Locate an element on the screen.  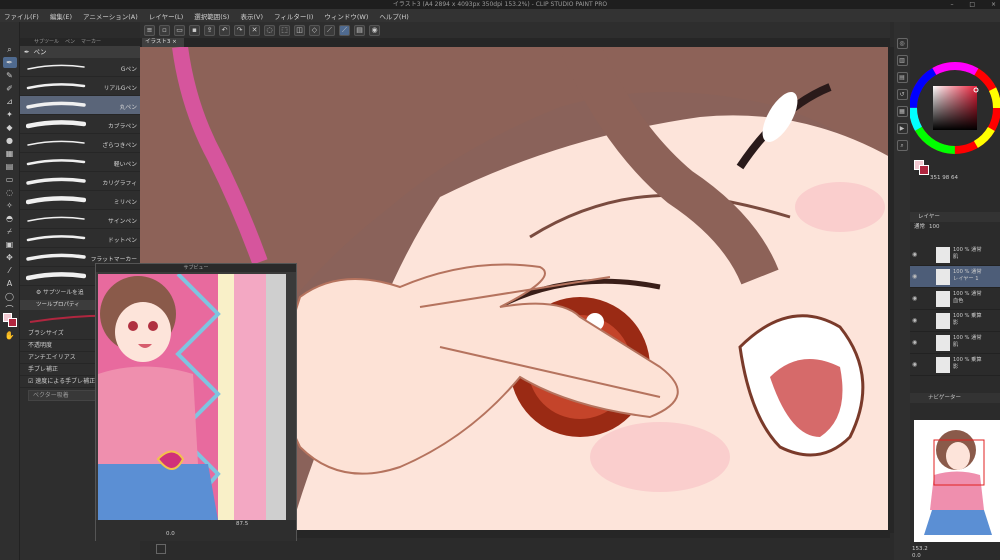
menu-view: 表示(V) is located at coordinates (251, 16).